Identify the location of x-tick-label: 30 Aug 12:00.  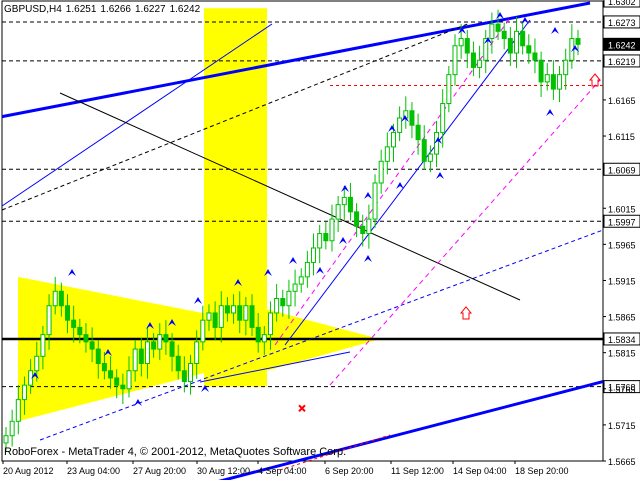
(223, 471).